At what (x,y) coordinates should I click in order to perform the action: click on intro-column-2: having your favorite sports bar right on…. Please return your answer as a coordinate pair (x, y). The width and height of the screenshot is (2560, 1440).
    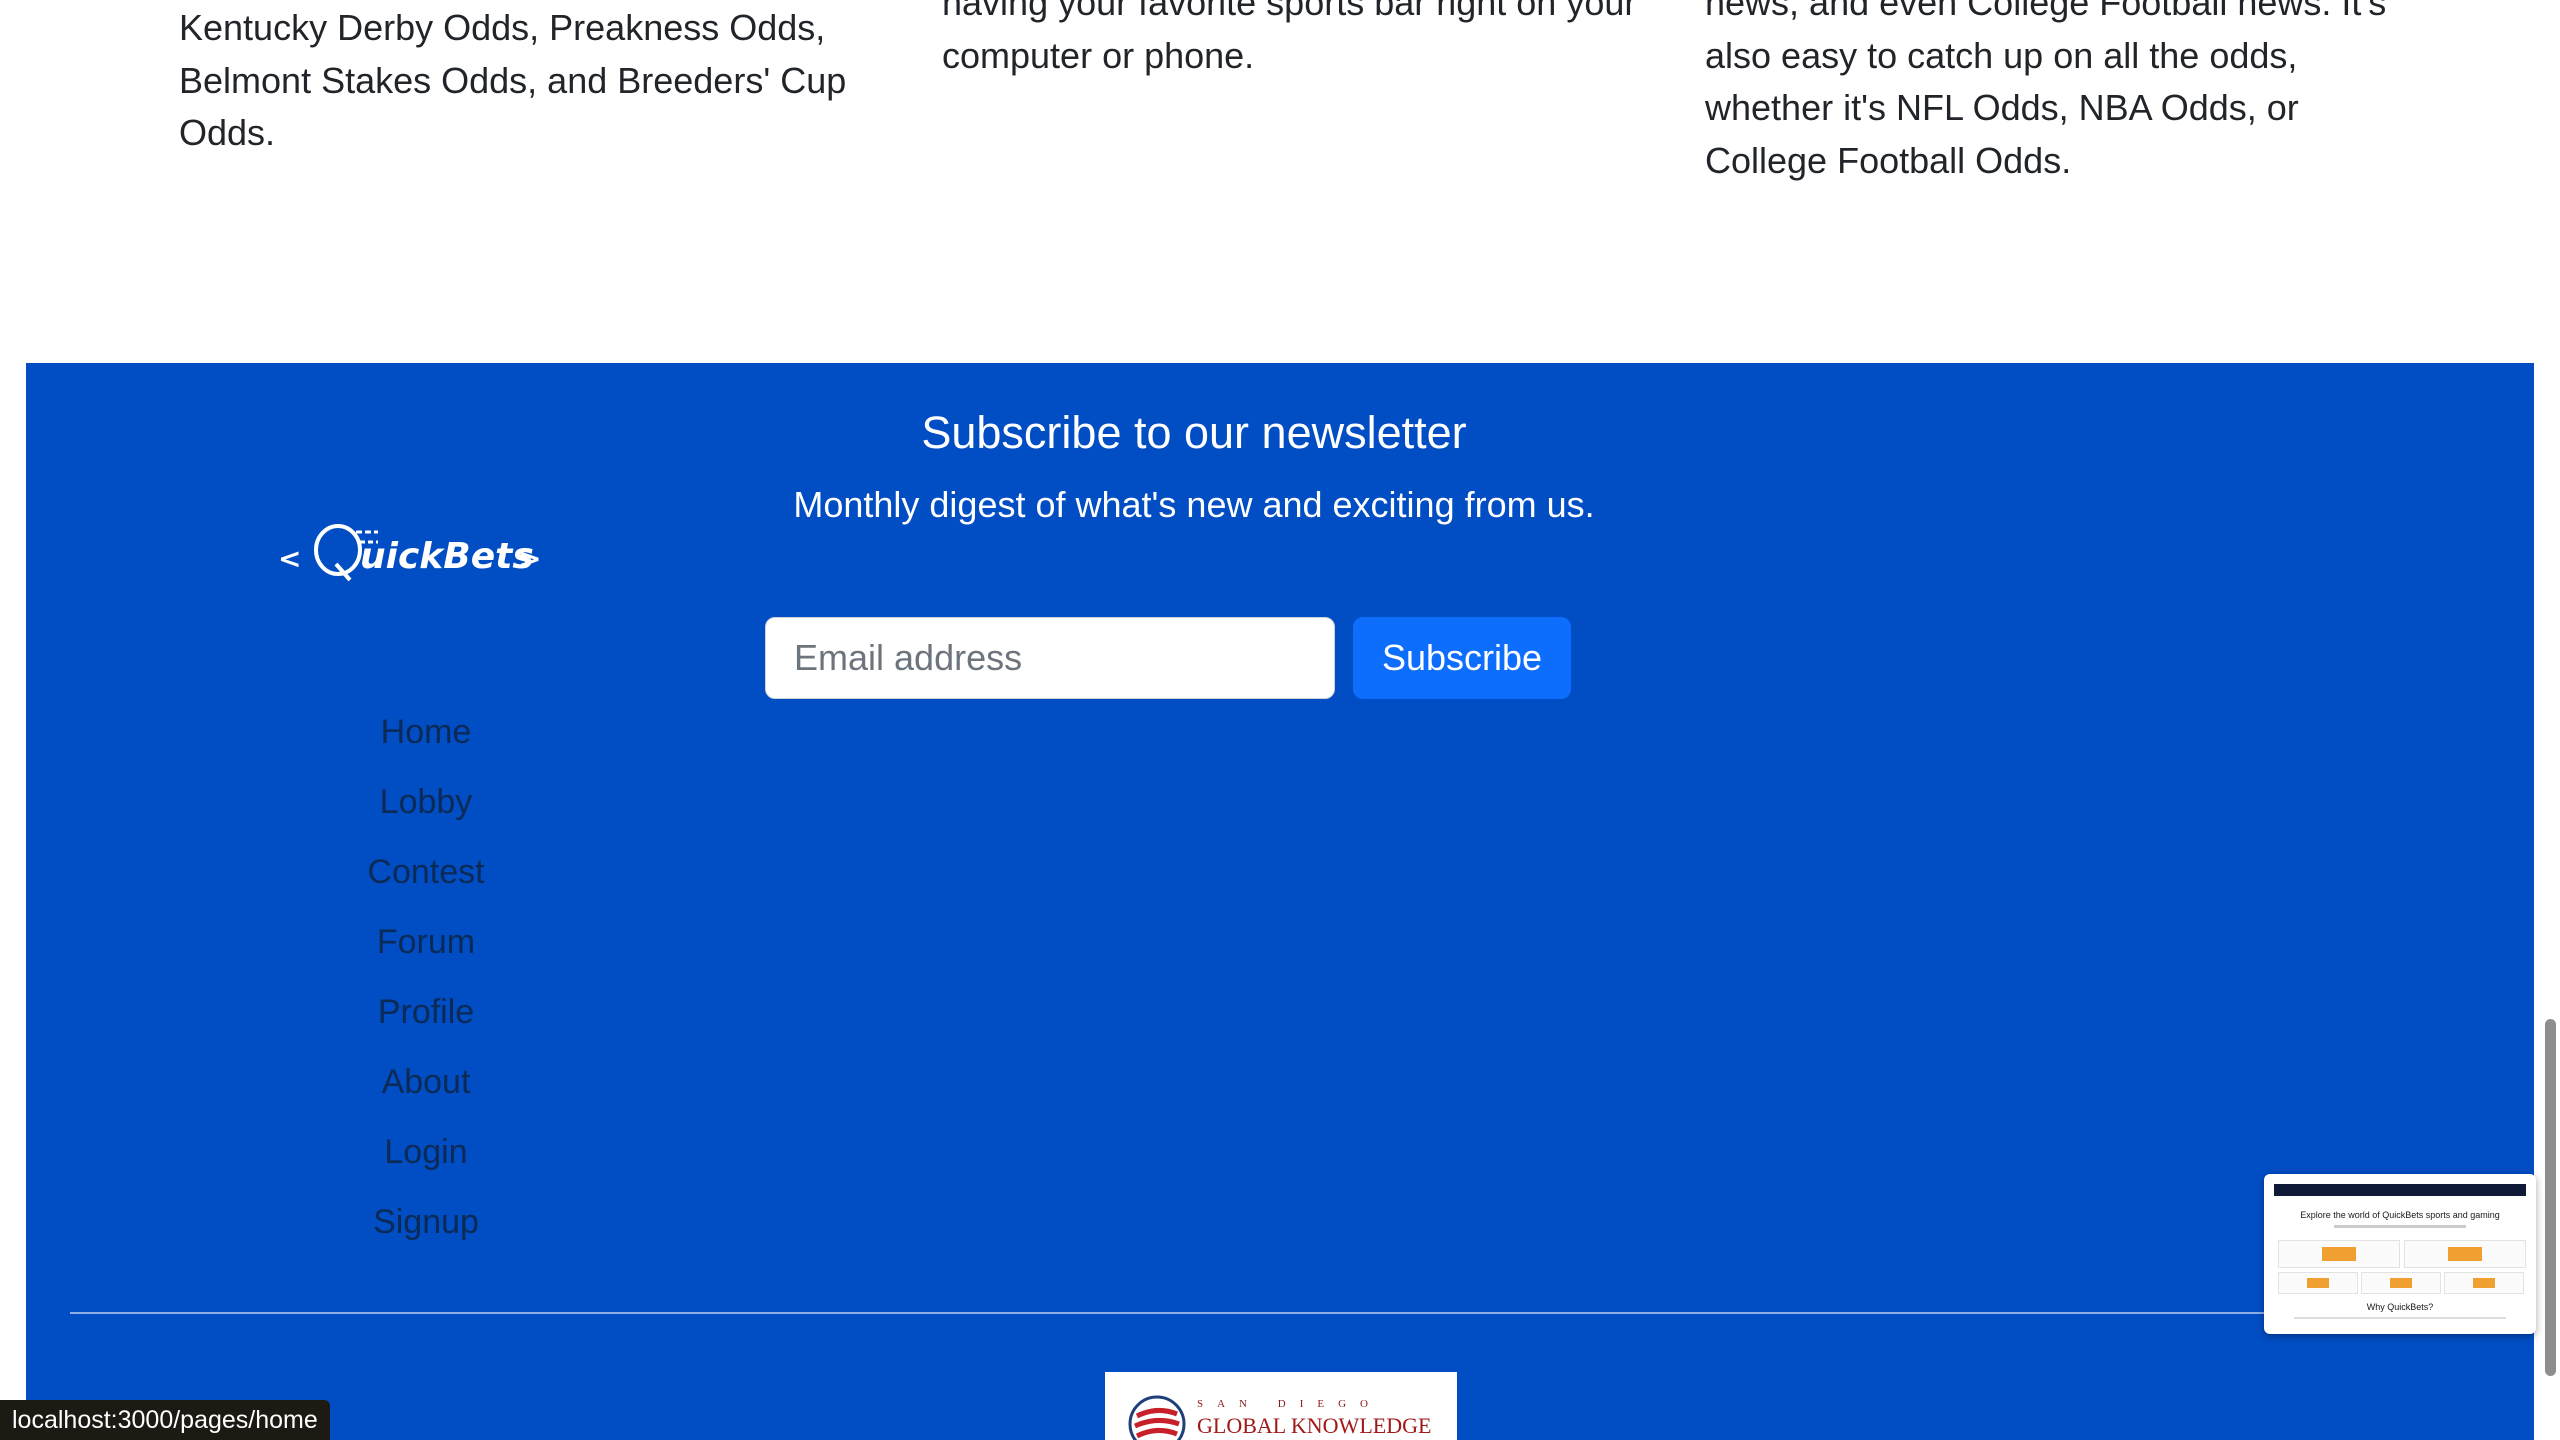
    Looking at the image, I should click on (1292, 41).